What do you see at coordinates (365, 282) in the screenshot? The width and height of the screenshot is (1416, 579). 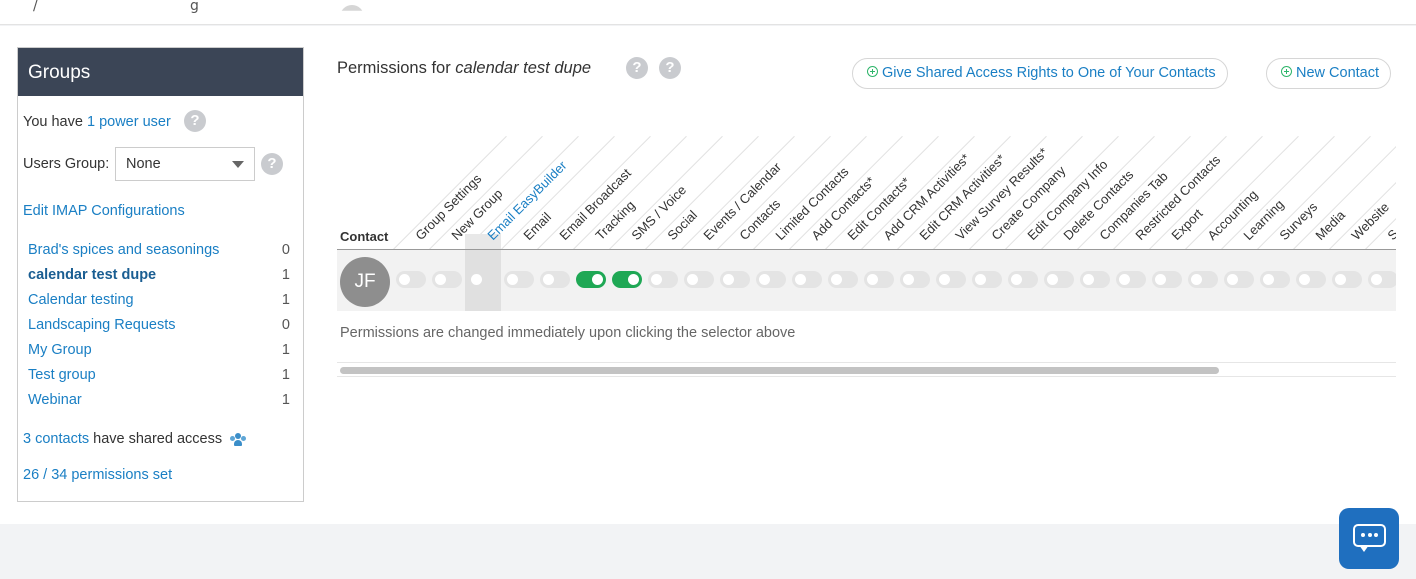 I see `avatar: JF` at bounding box center [365, 282].